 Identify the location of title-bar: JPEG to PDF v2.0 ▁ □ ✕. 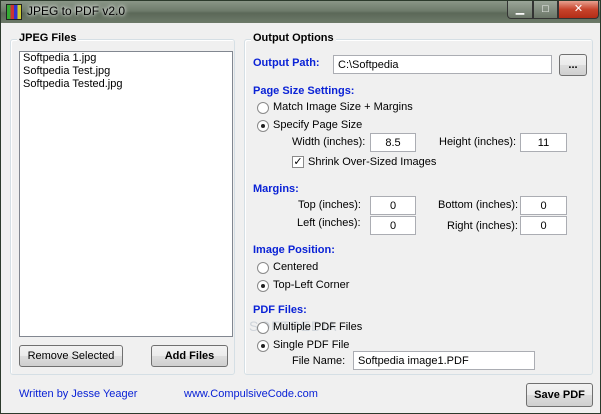
(300, 12).